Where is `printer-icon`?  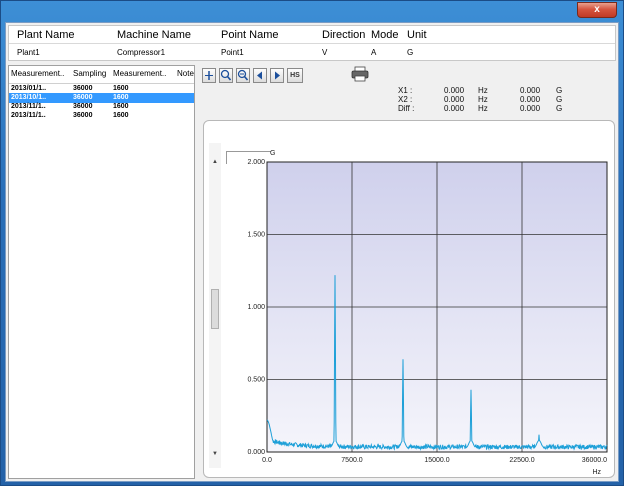
printer-icon is located at coordinates (360, 74).